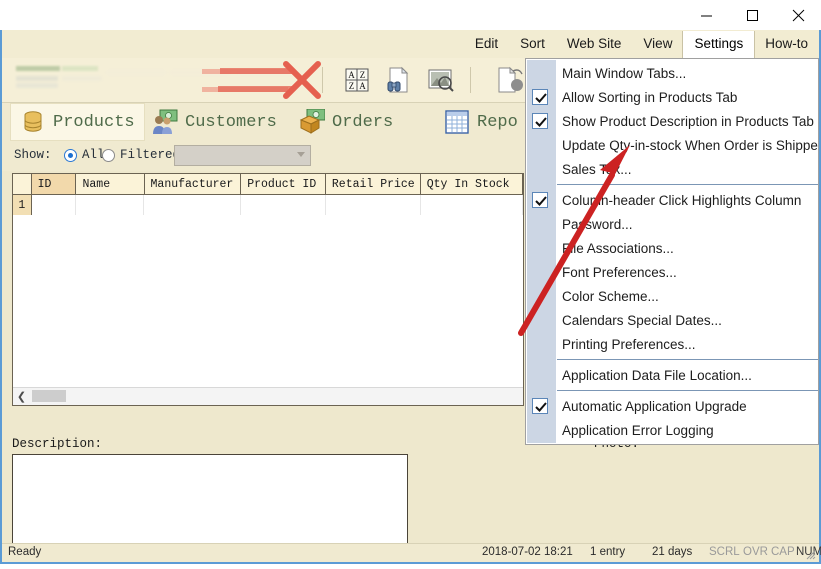 Image resolution: width=821 pixels, height=569 pixels. I want to click on svg-text: Z, so click(363, 75).